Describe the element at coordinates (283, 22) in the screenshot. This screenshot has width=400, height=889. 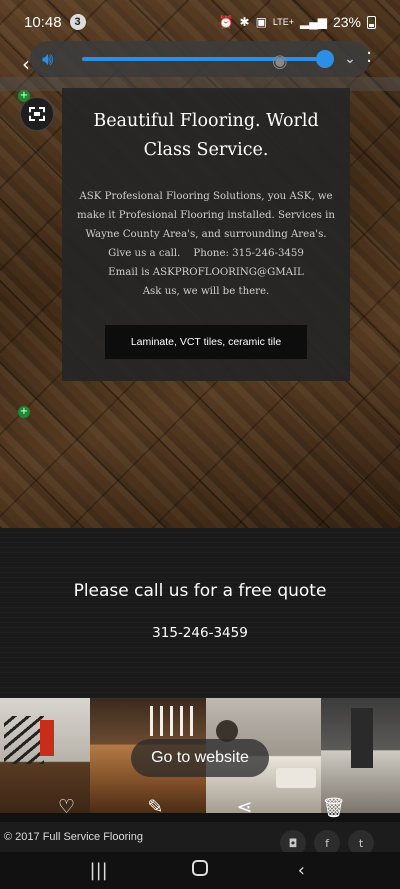
I see `network-label: LTE+` at that location.